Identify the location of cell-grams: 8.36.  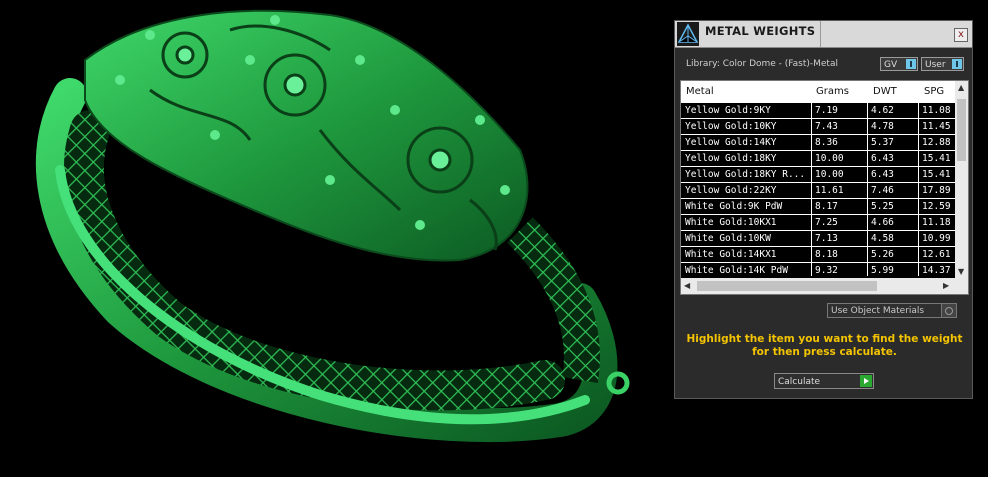
(826, 142).